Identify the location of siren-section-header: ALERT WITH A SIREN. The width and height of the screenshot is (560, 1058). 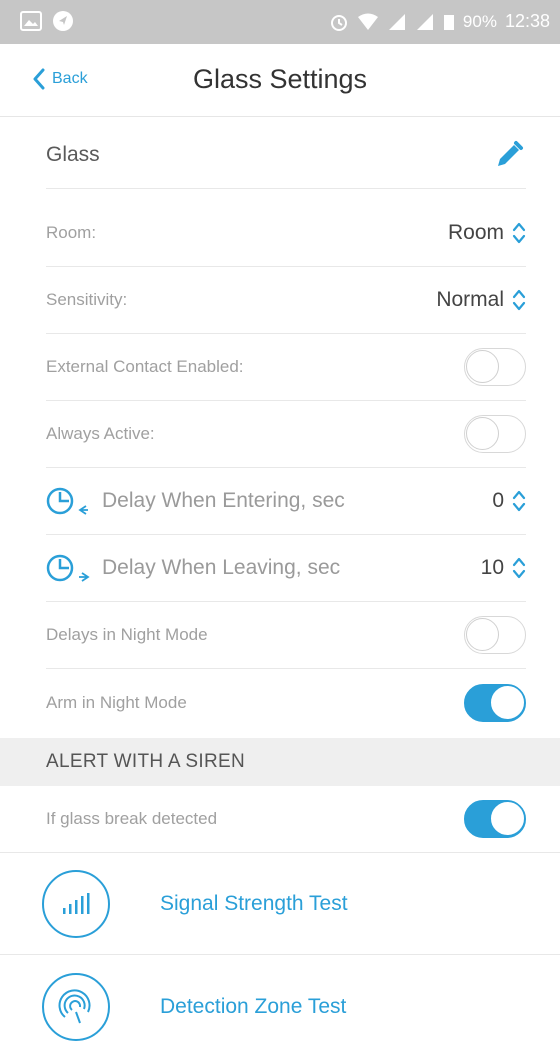
(280, 762).